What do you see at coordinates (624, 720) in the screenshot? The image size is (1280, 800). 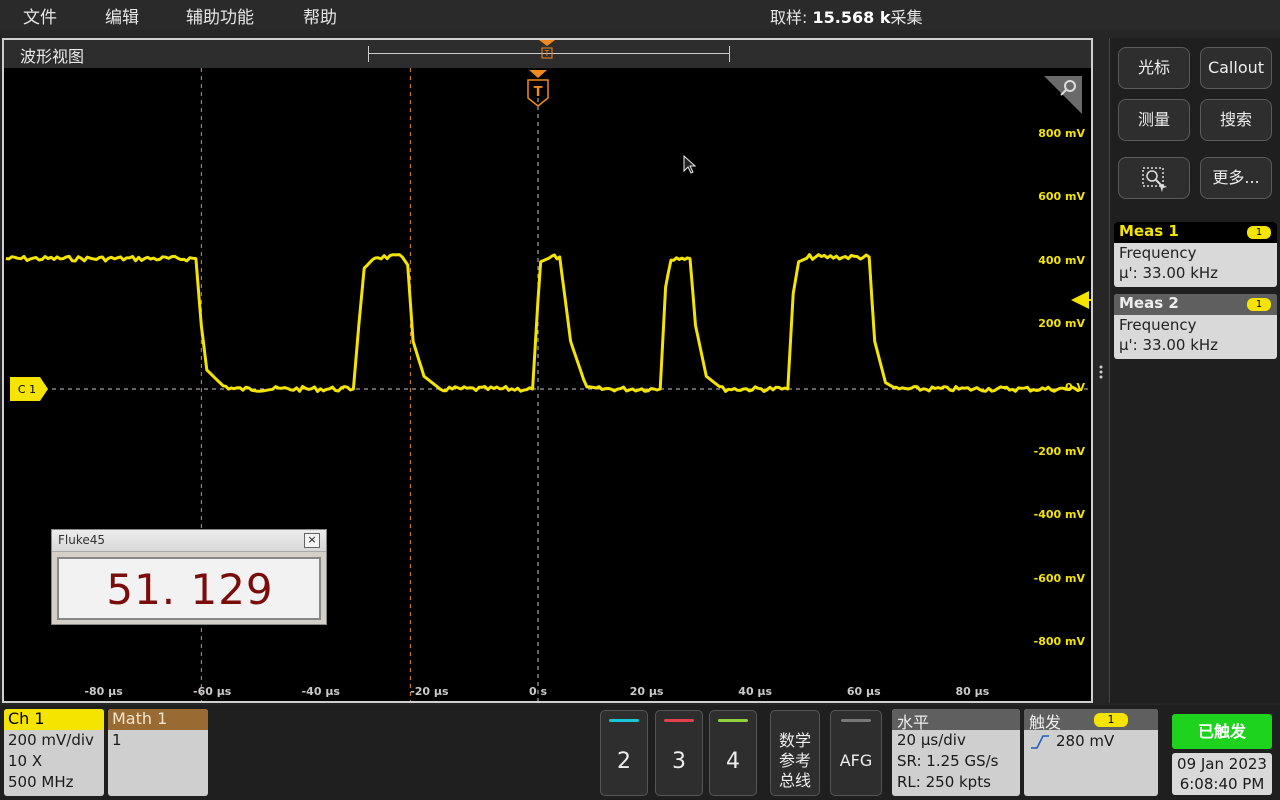 I see `channel-2-color` at bounding box center [624, 720].